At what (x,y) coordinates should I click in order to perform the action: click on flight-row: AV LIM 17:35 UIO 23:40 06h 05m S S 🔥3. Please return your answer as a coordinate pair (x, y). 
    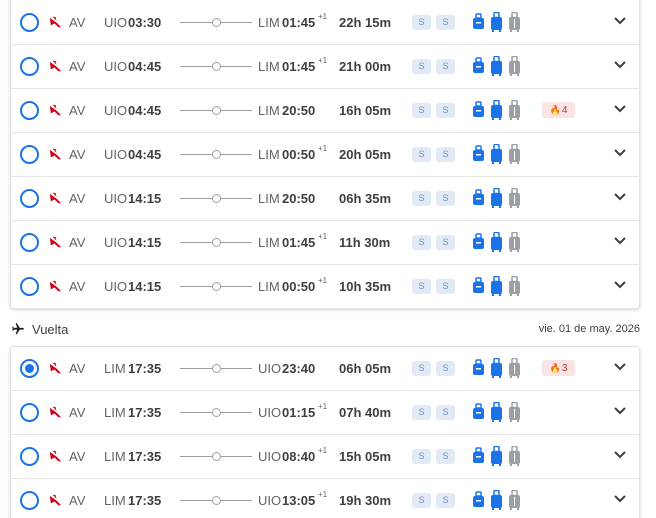
    Looking at the image, I should click on (325, 369).